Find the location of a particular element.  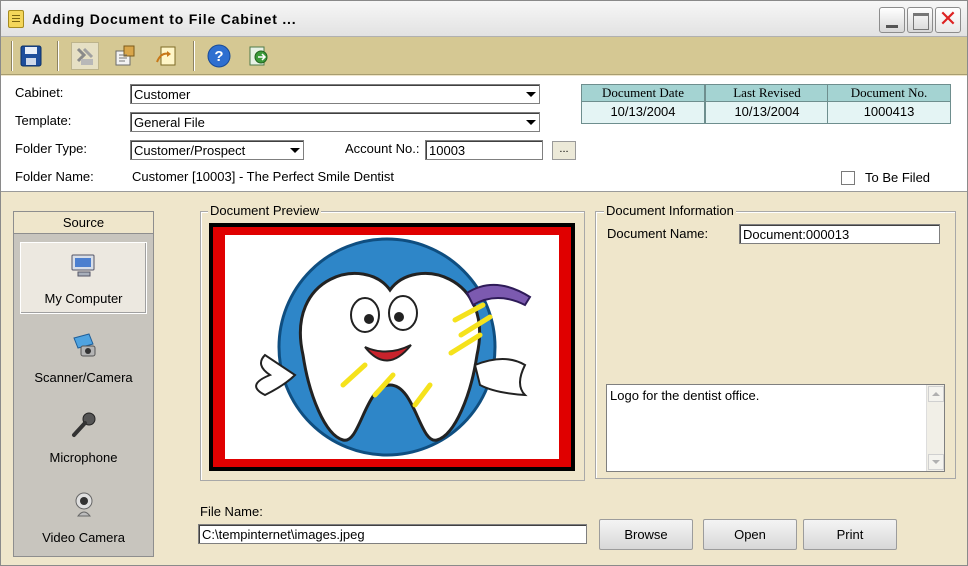

source-label: My Computer is located at coordinates (83, 298).